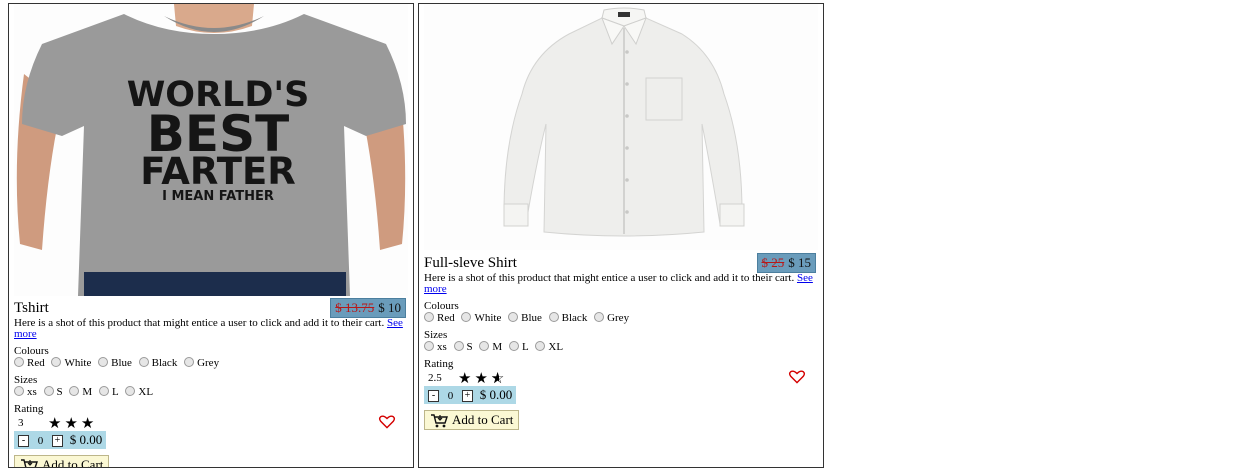  Describe the element at coordinates (31, 351) in the screenshot. I see `colours-label: Colours` at that location.